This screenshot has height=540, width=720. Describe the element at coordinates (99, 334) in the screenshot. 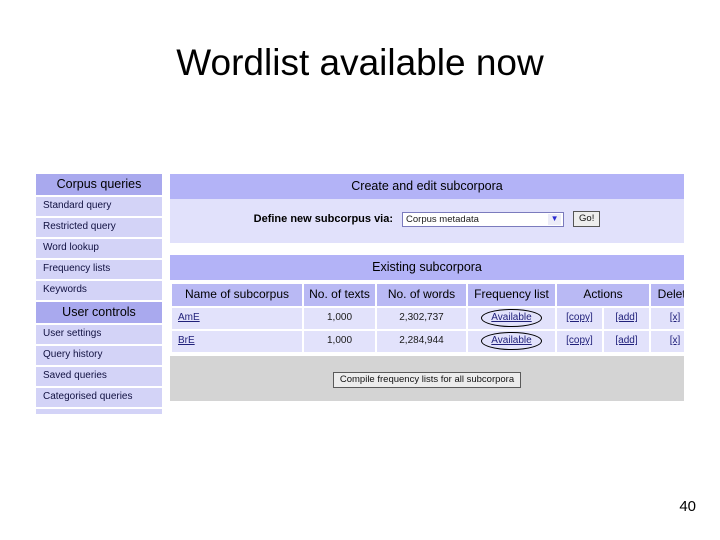

I see `sidebar-item-user-settings: User settings` at that location.